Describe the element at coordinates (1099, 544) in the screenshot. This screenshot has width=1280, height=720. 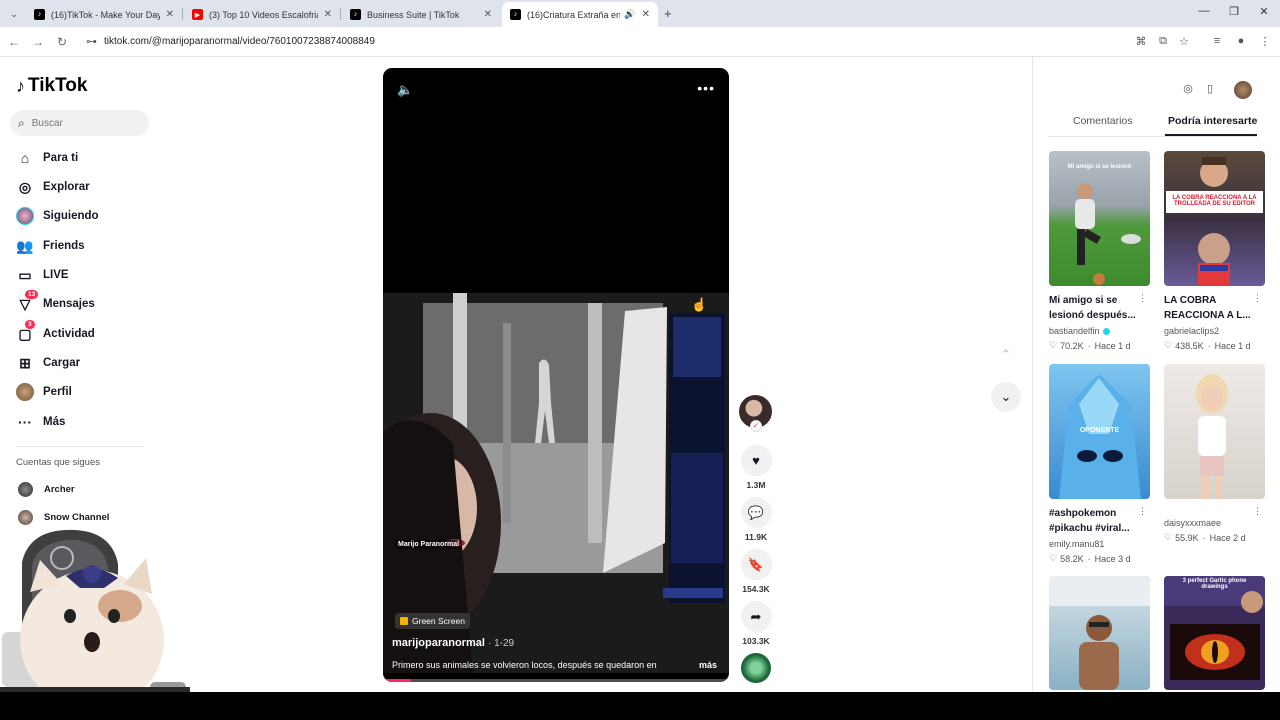
I see `video-author: emily.manu81` at that location.